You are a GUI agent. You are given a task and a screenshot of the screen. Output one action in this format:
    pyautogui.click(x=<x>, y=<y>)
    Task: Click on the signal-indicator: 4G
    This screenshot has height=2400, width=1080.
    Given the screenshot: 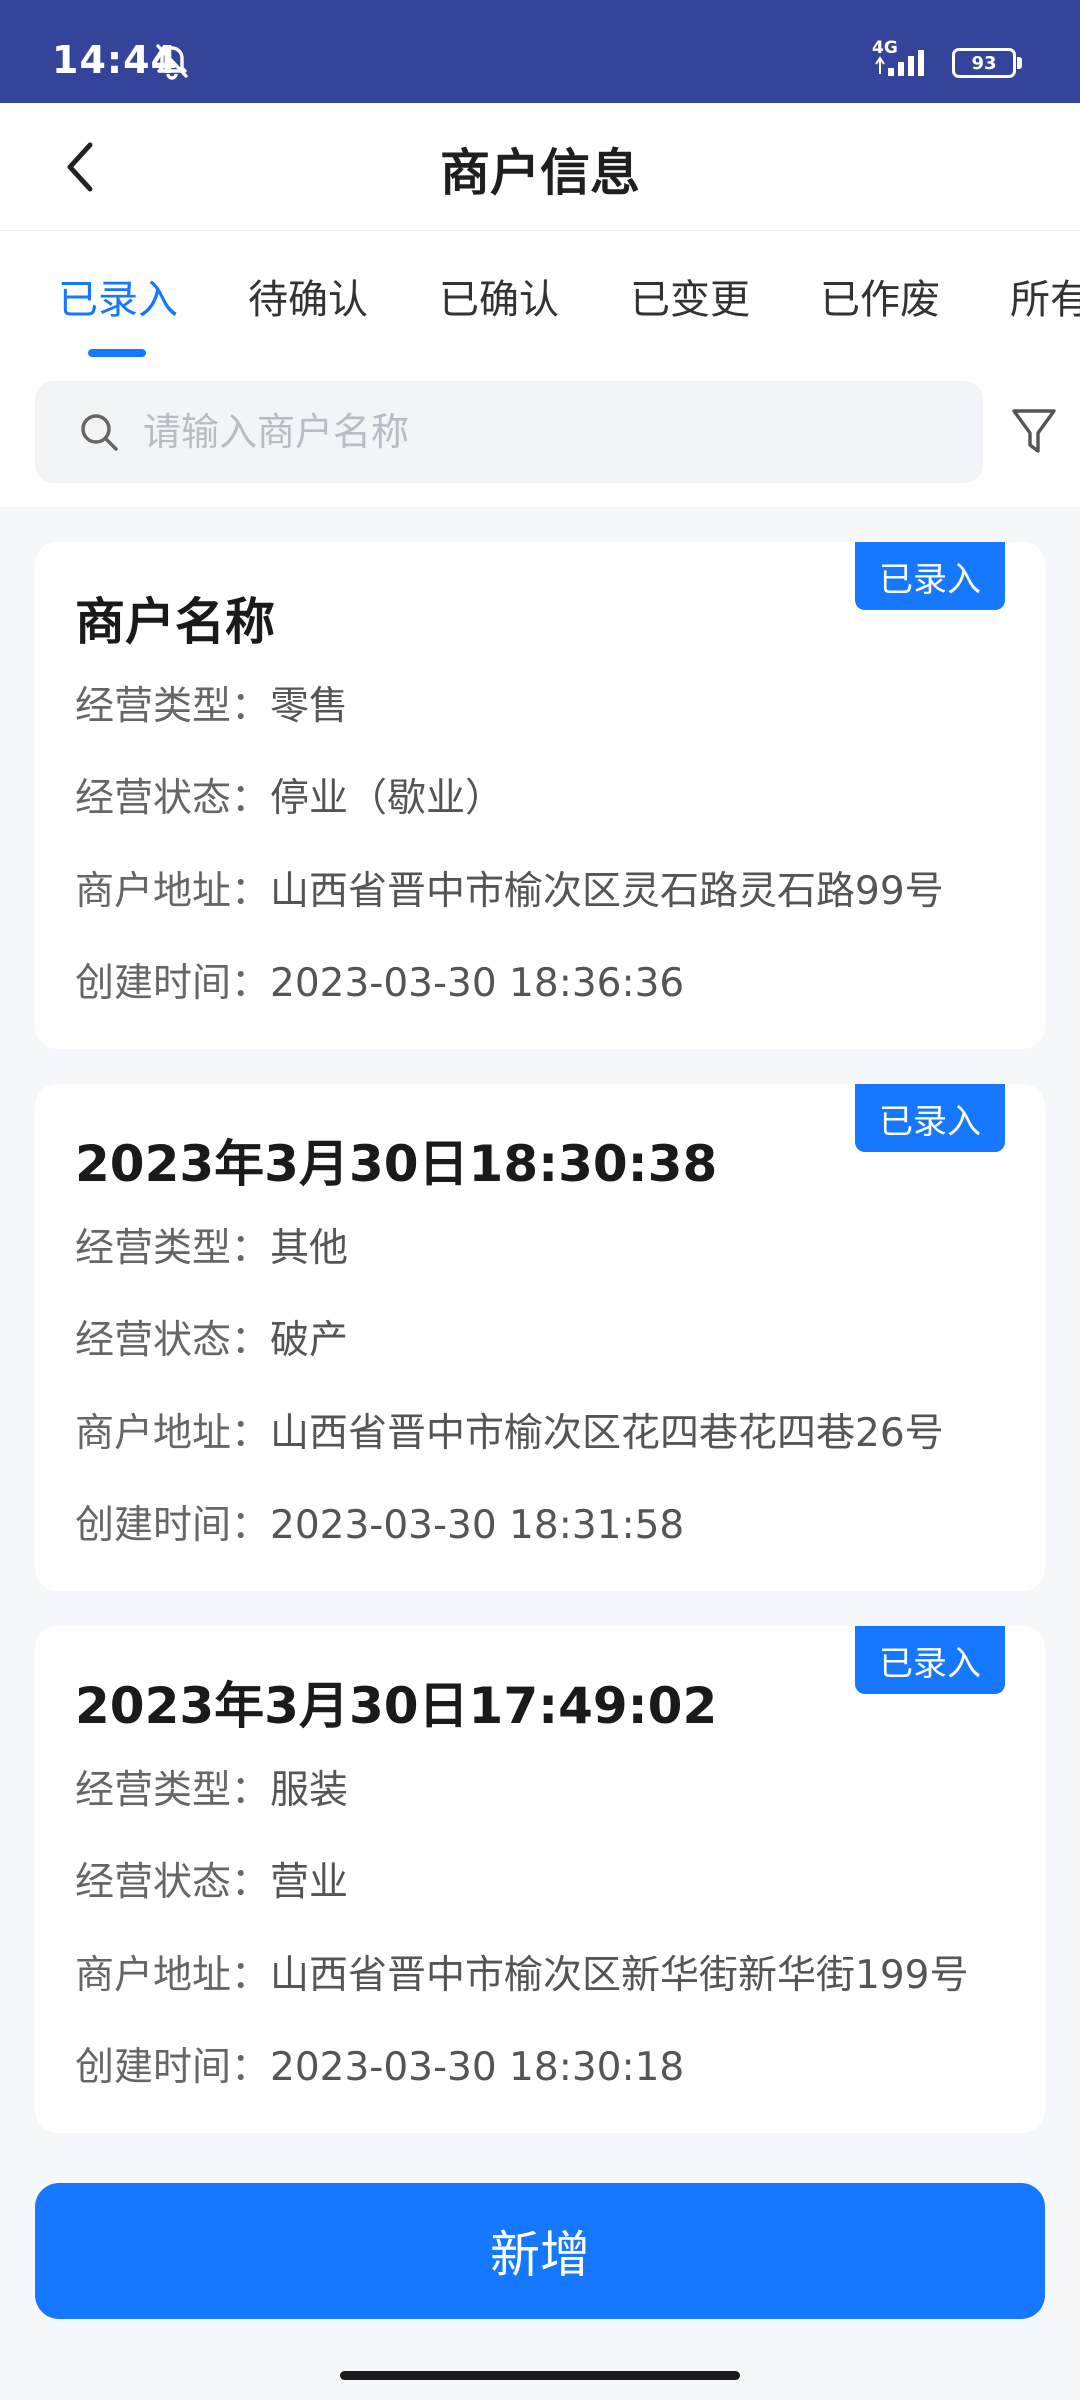 What is the action you would take?
    pyautogui.click(x=907, y=60)
    